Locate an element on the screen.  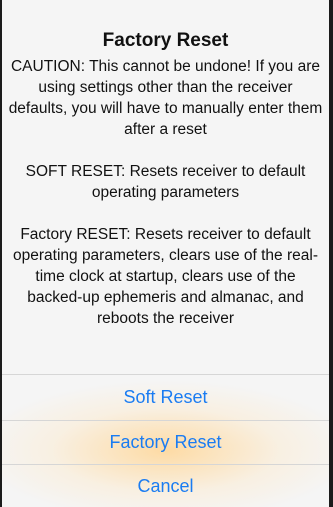
alert-title: Factory Reset is located at coordinates (165, 40).